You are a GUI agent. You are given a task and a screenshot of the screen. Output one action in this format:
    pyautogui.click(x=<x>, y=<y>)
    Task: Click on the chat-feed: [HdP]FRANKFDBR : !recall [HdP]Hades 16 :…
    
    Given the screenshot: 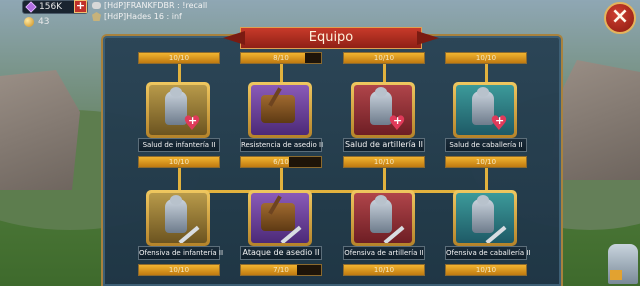 What is the action you would take?
    pyautogui.click(x=149, y=11)
    